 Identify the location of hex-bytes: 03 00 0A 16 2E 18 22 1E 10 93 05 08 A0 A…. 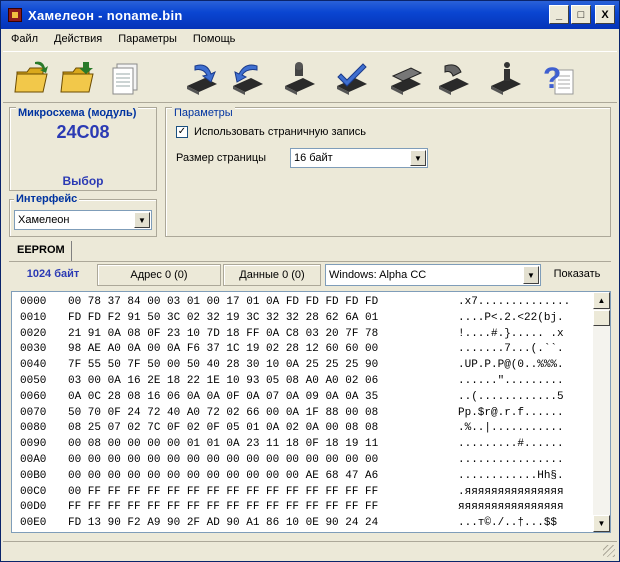
(223, 381).